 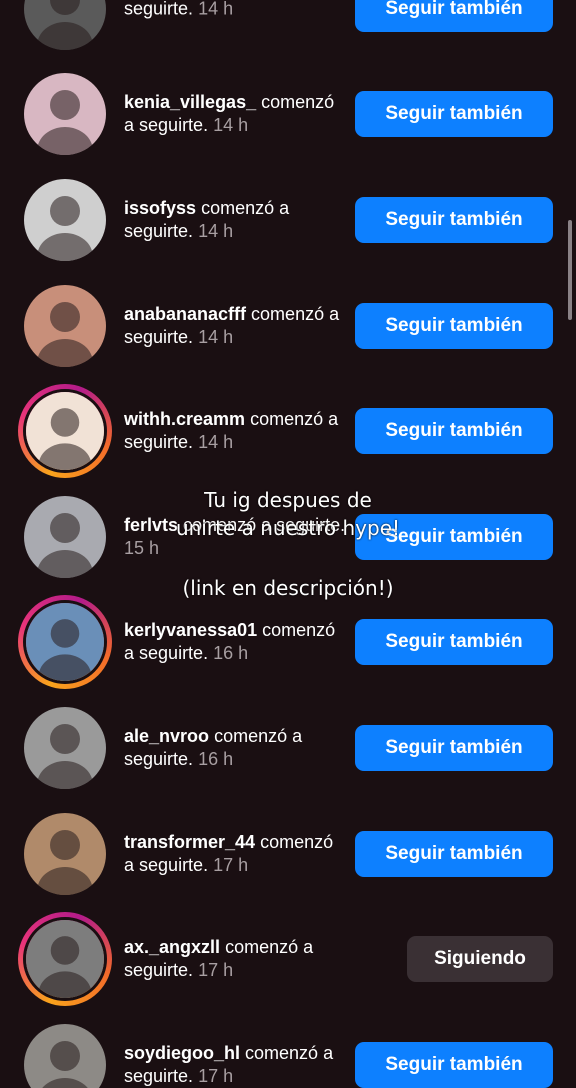 I want to click on follow-notification-text: ax._angxzll comenzó a seguirte. 17 h, so click(x=235, y=959).